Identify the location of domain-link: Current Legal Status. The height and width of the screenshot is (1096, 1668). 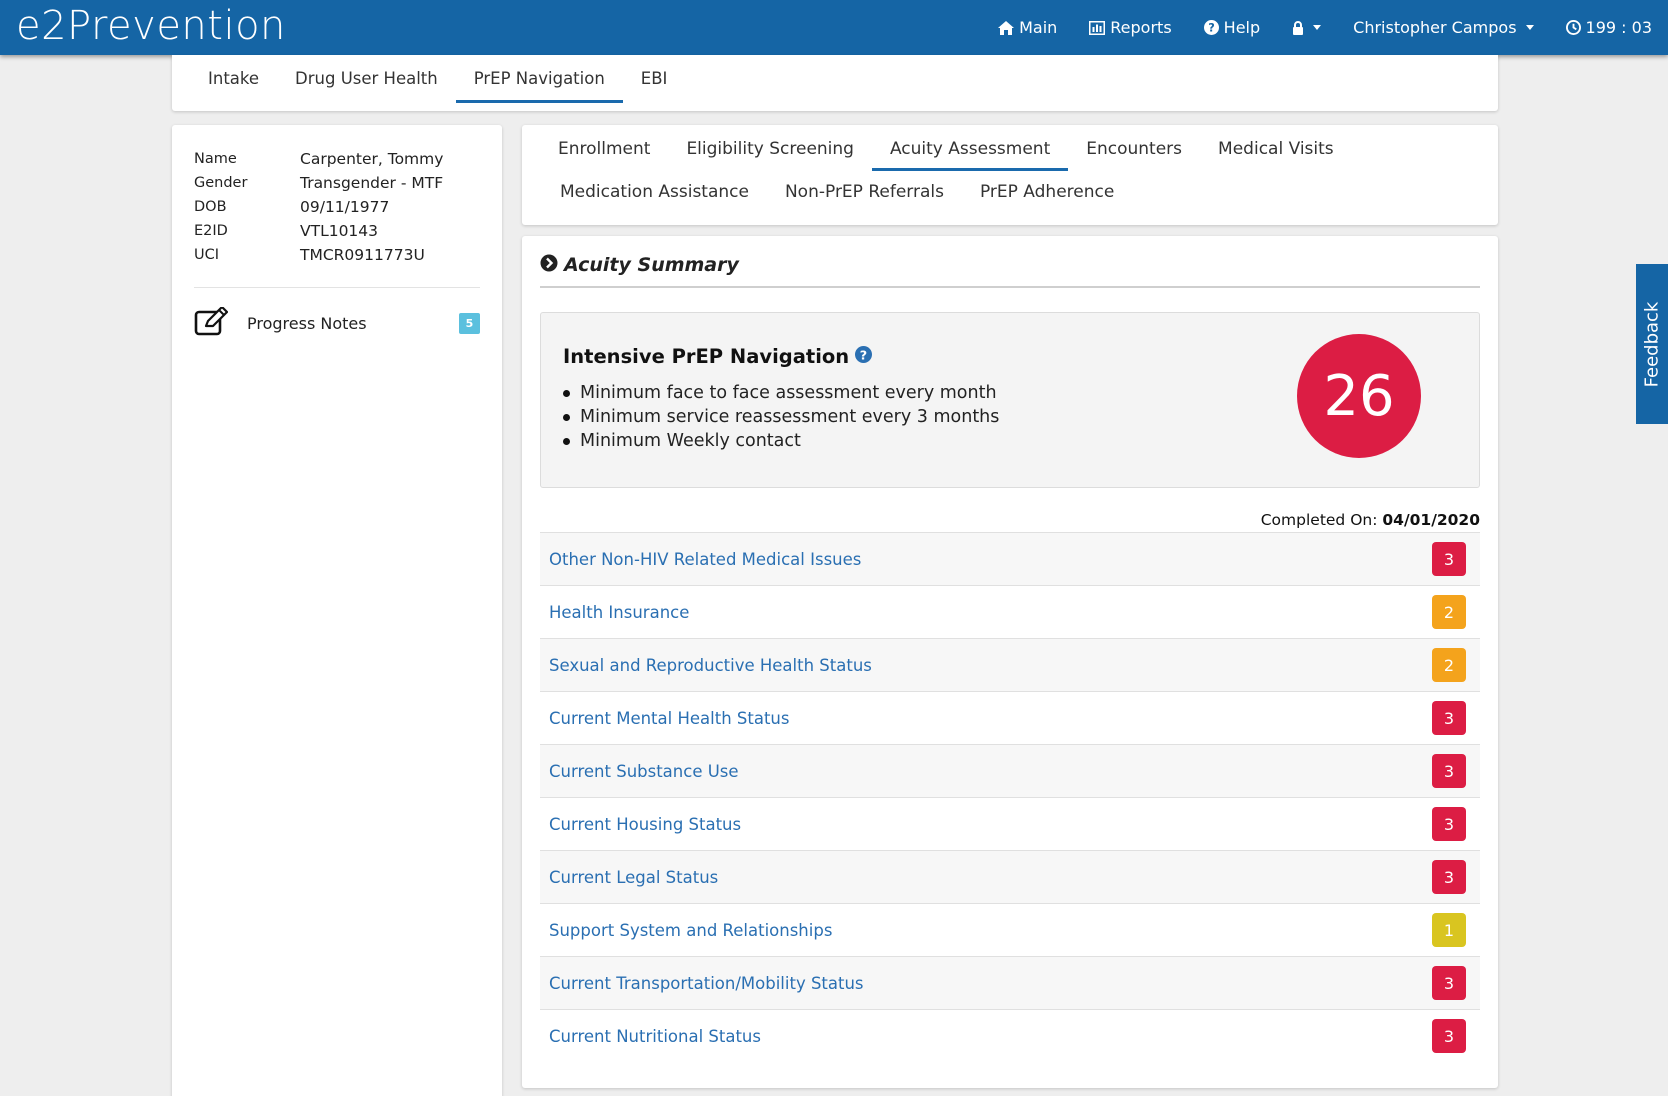
(633, 877).